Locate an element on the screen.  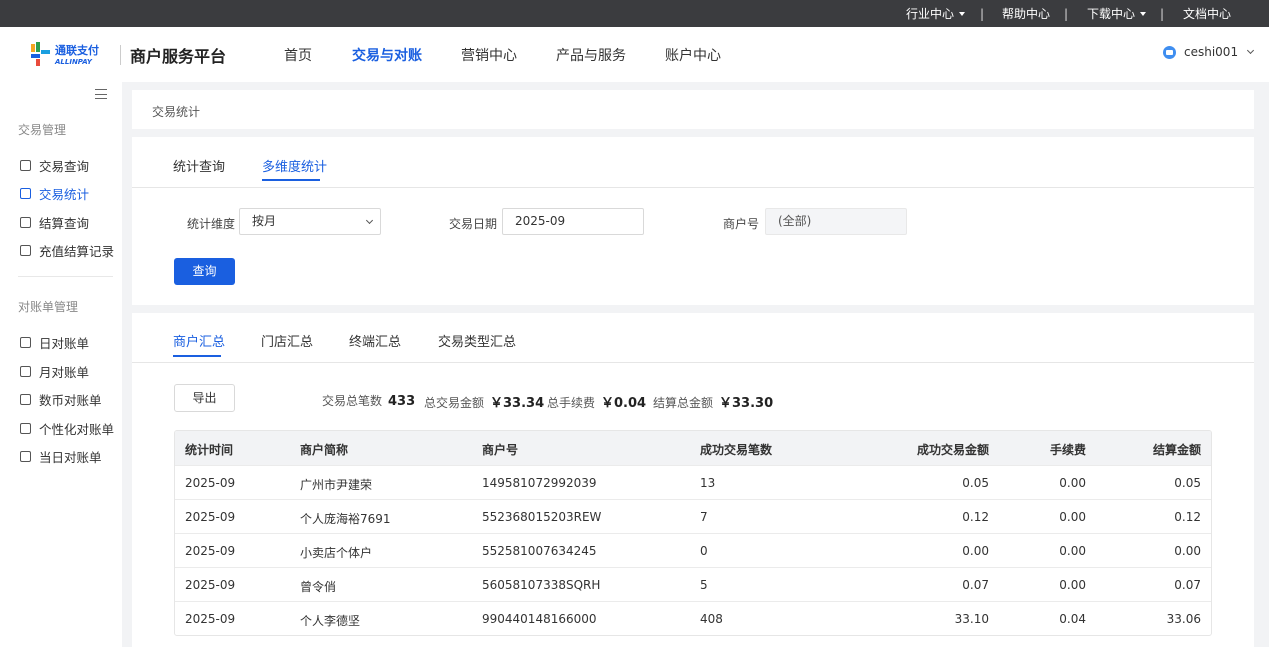
nav-marketing: 营销中心 is located at coordinates (489, 55).